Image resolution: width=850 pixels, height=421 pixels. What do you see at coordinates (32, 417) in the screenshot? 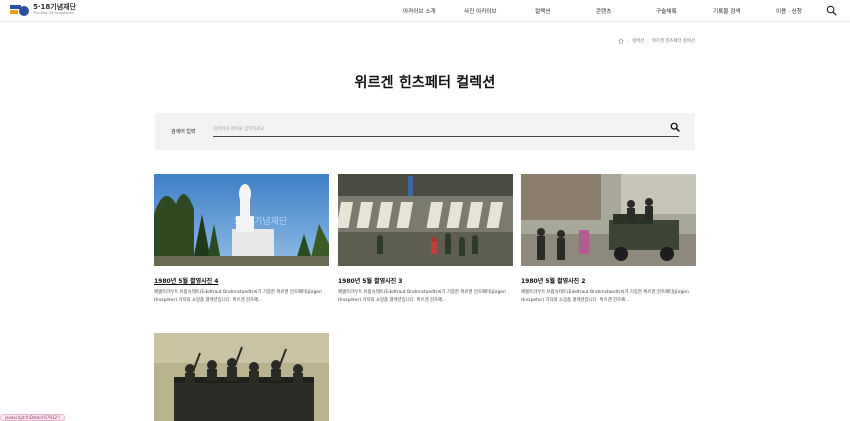
I see `link-status-tooltip: javascript:fnDetail('67912')` at bounding box center [32, 417].